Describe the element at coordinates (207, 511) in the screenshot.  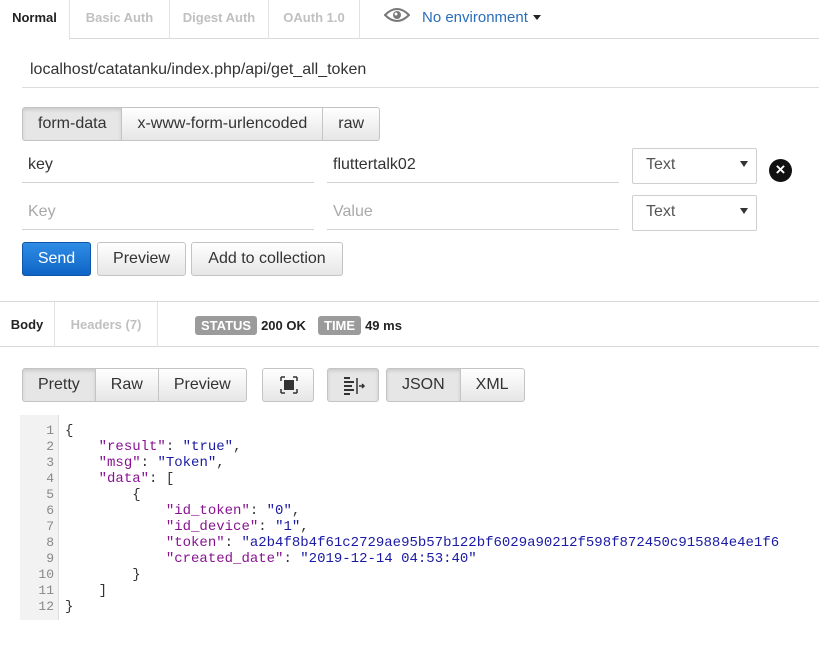
I see `json-key: "id_token"` at that location.